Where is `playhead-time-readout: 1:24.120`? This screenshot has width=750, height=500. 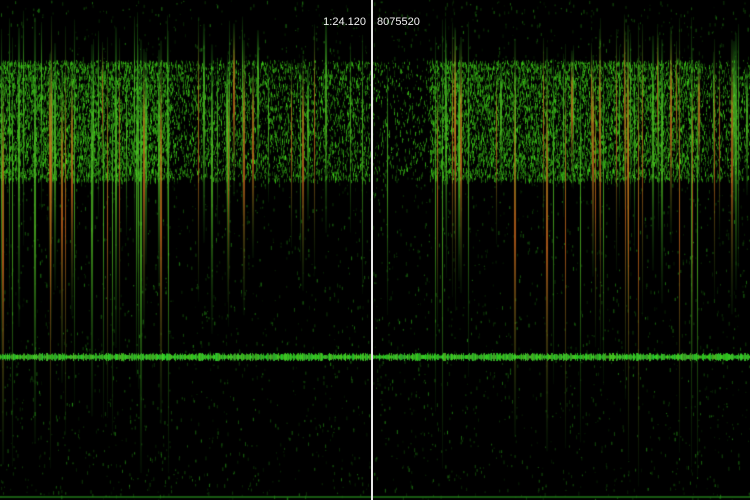
playhead-time-readout: 1:24.120 is located at coordinates (344, 22).